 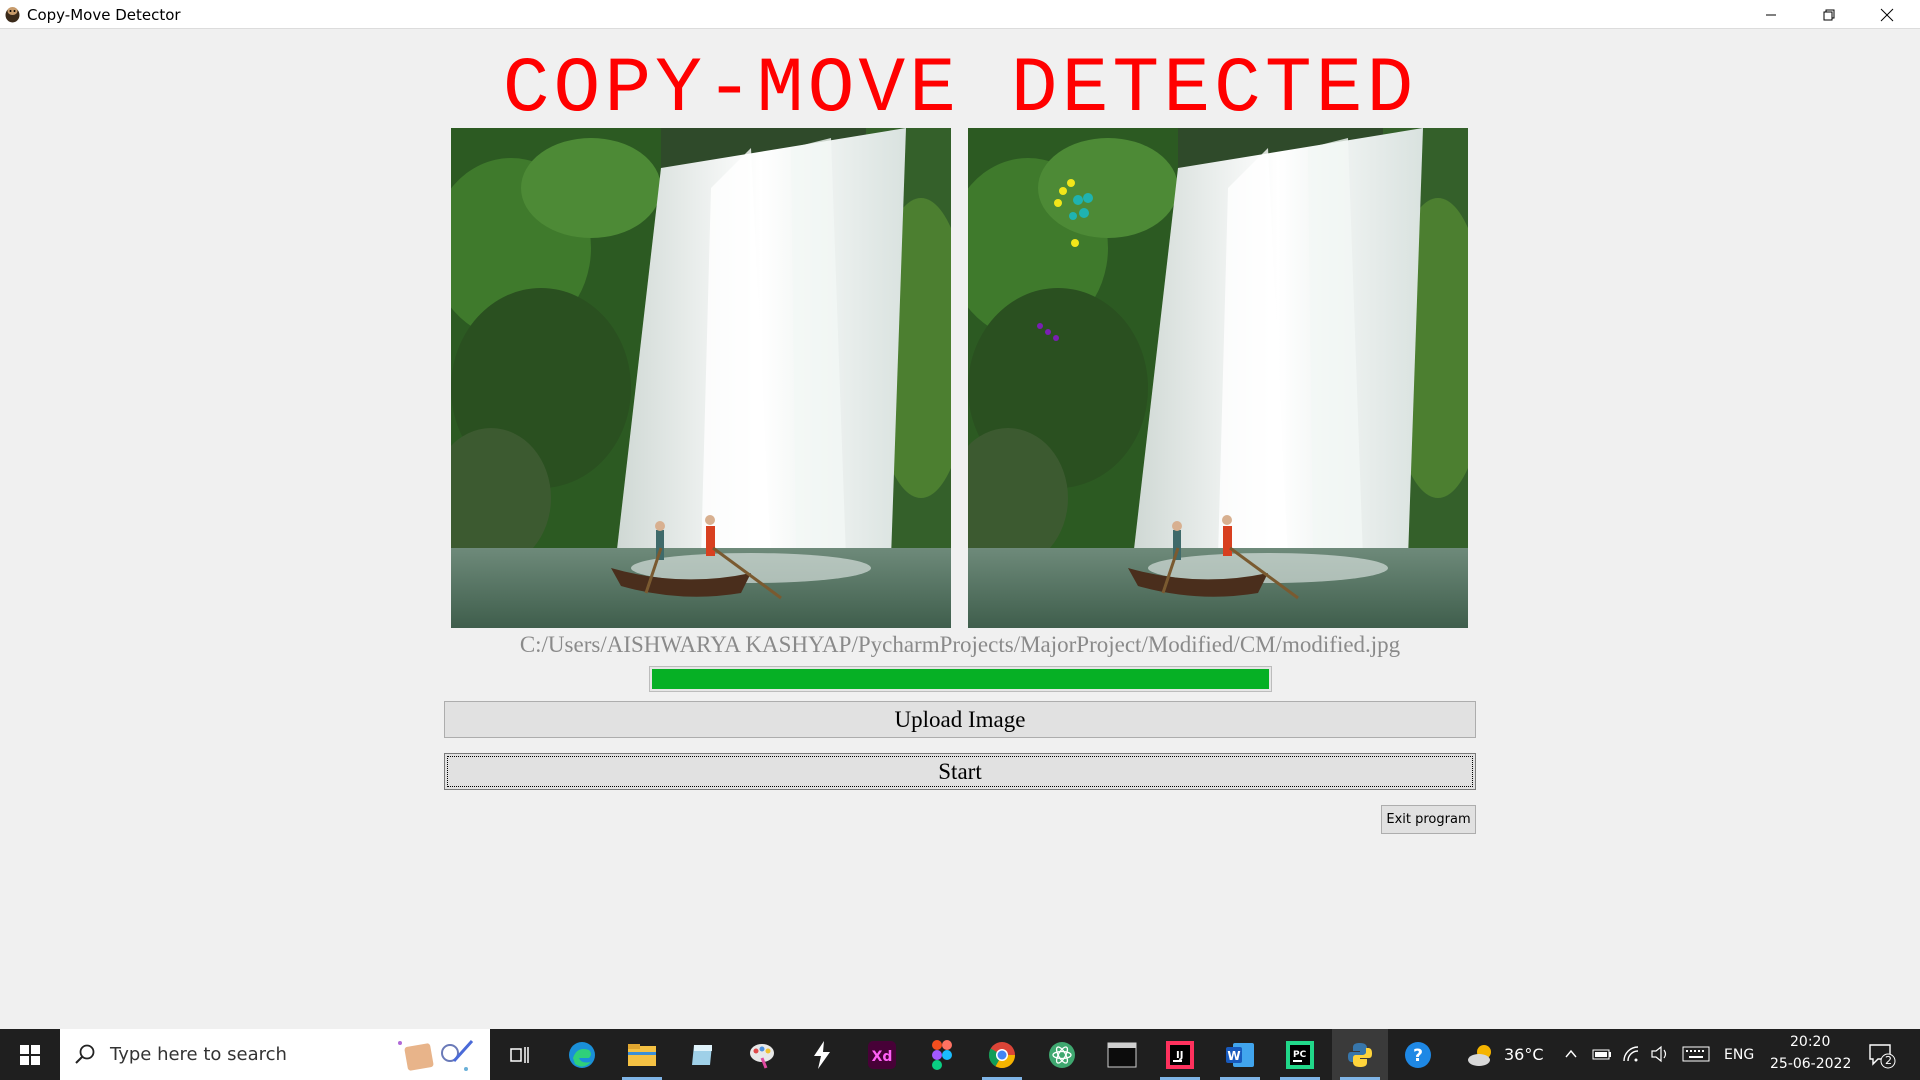 I want to click on taskbar-python, so click(x=1360, y=1054).